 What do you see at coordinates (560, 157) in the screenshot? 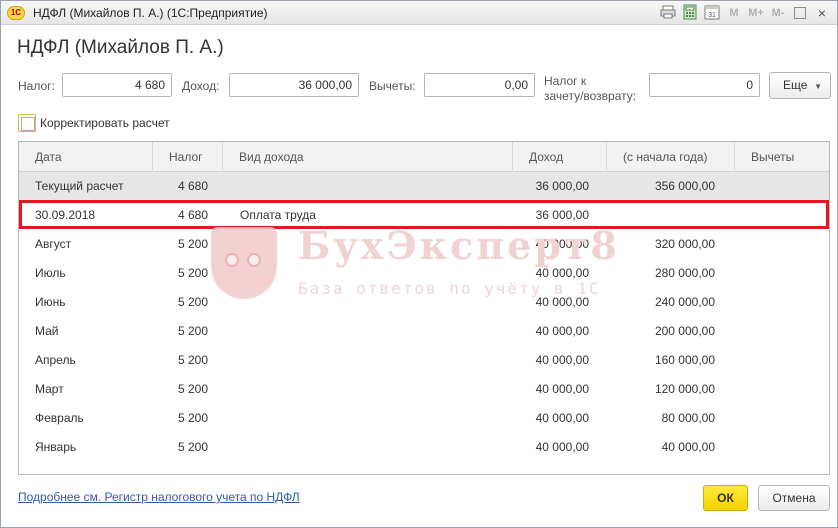
I see `column-header-income: Доход` at bounding box center [560, 157].